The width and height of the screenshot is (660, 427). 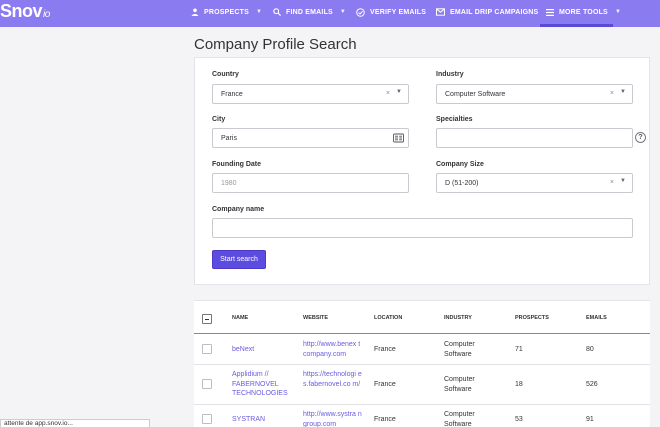 What do you see at coordinates (534, 138) in the screenshot?
I see `specialties-input` at bounding box center [534, 138].